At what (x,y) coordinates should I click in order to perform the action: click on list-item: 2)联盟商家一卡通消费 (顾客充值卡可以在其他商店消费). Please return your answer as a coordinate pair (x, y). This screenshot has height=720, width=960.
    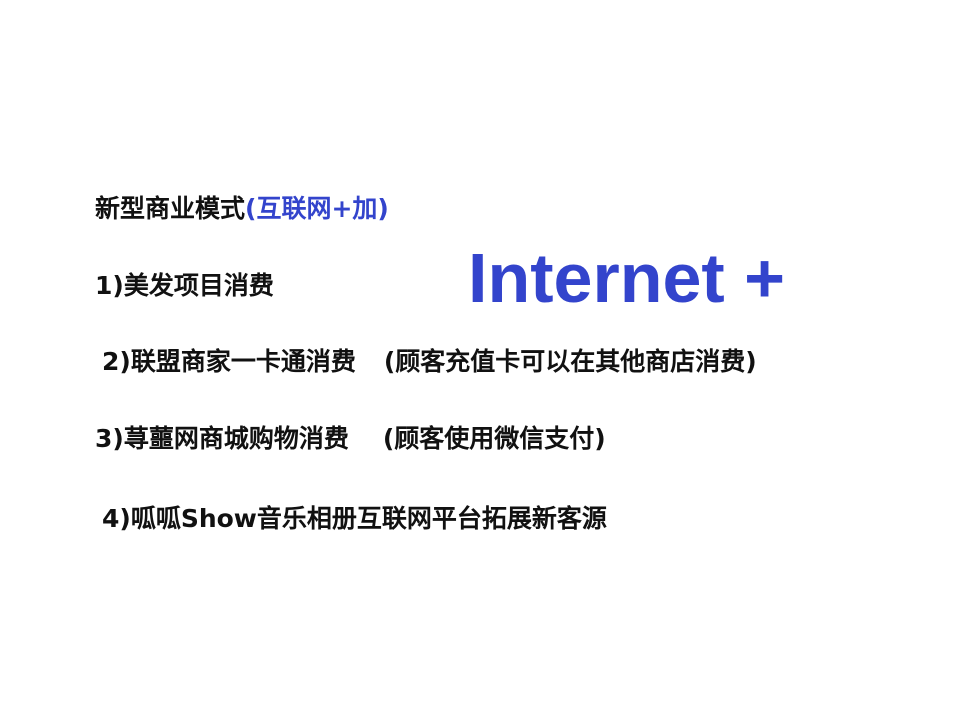
    Looking at the image, I should click on (429, 362).